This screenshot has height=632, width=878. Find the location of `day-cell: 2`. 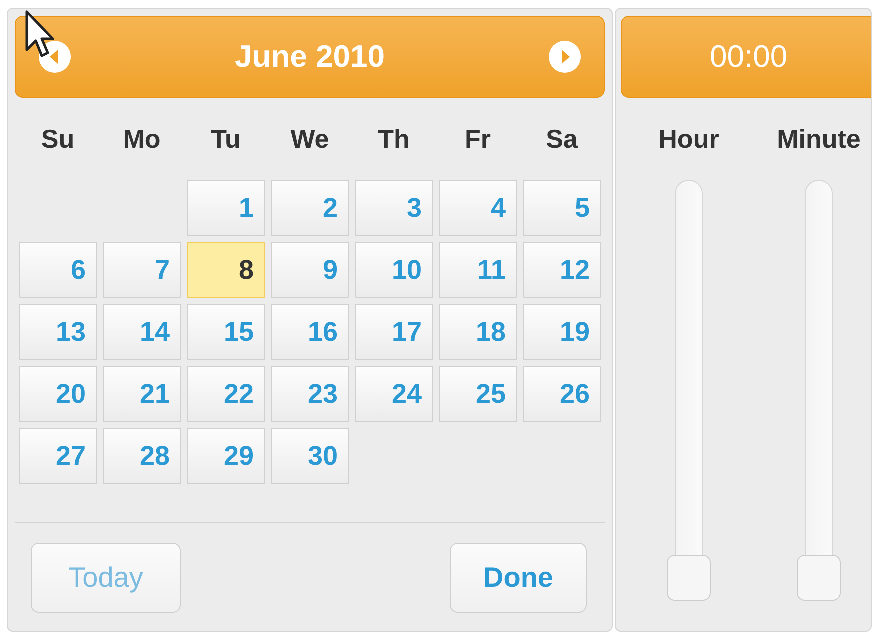

day-cell: 2 is located at coordinates (310, 208).